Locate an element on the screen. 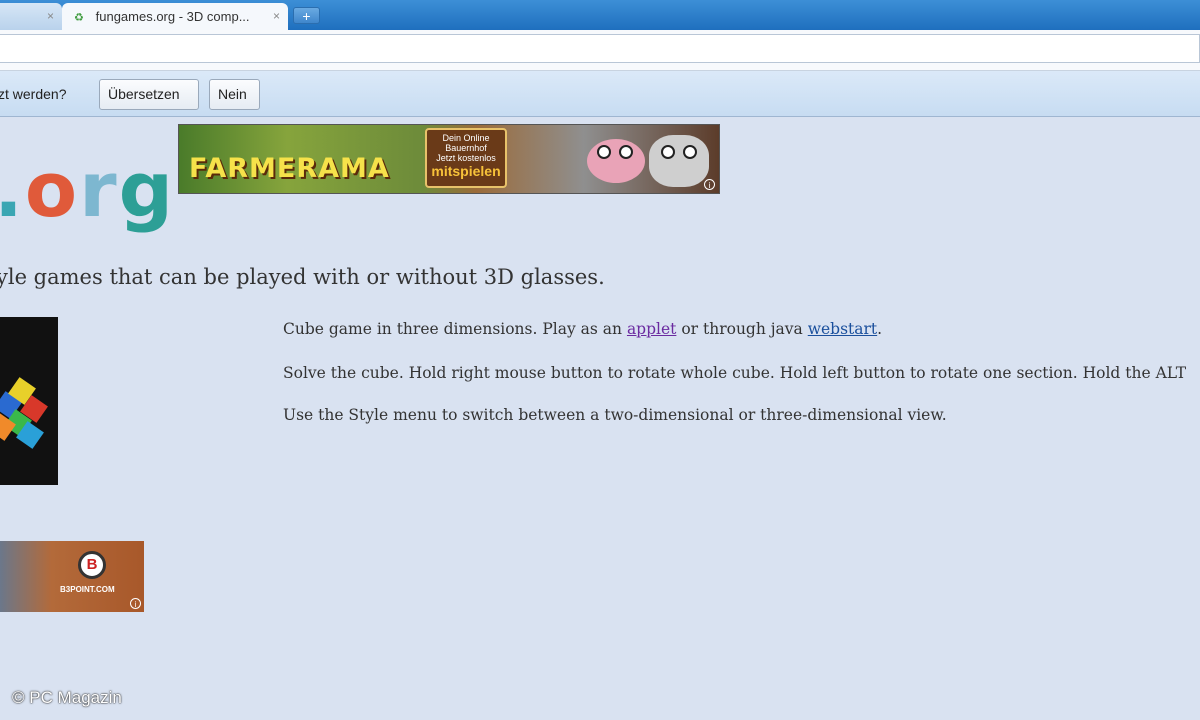 This screenshot has width=1200, height=720. tab-bar: r × ♻ fungames.org - 3D comp... × + is located at coordinates (600, 15).